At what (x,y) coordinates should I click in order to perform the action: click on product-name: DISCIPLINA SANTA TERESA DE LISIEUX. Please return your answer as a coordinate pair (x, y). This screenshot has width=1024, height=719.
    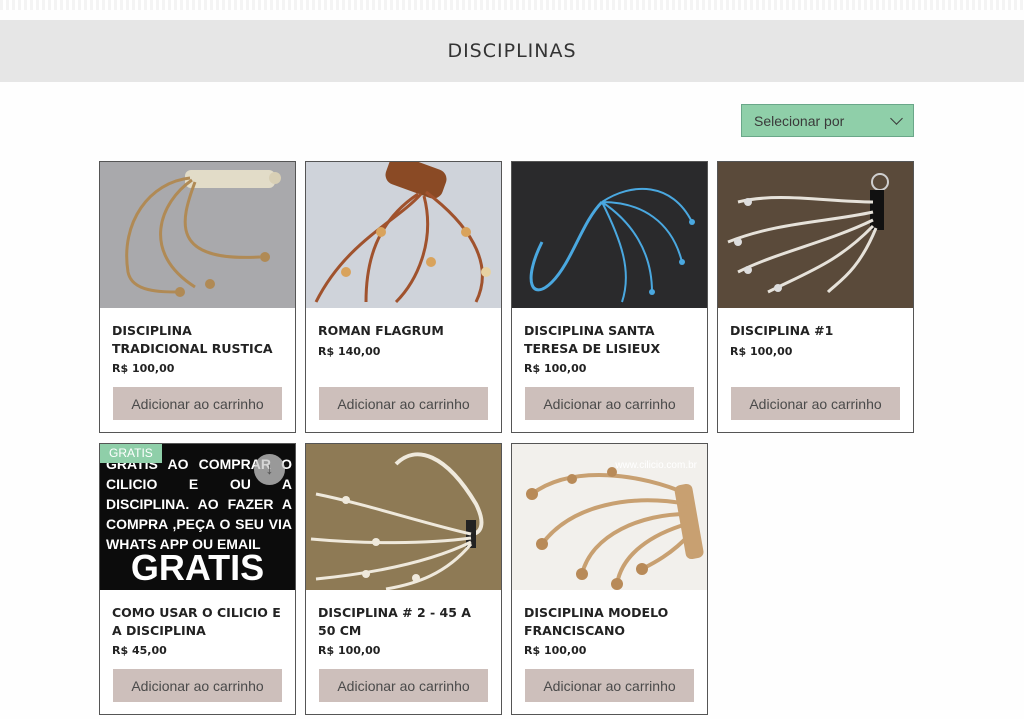
    Looking at the image, I should click on (610, 340).